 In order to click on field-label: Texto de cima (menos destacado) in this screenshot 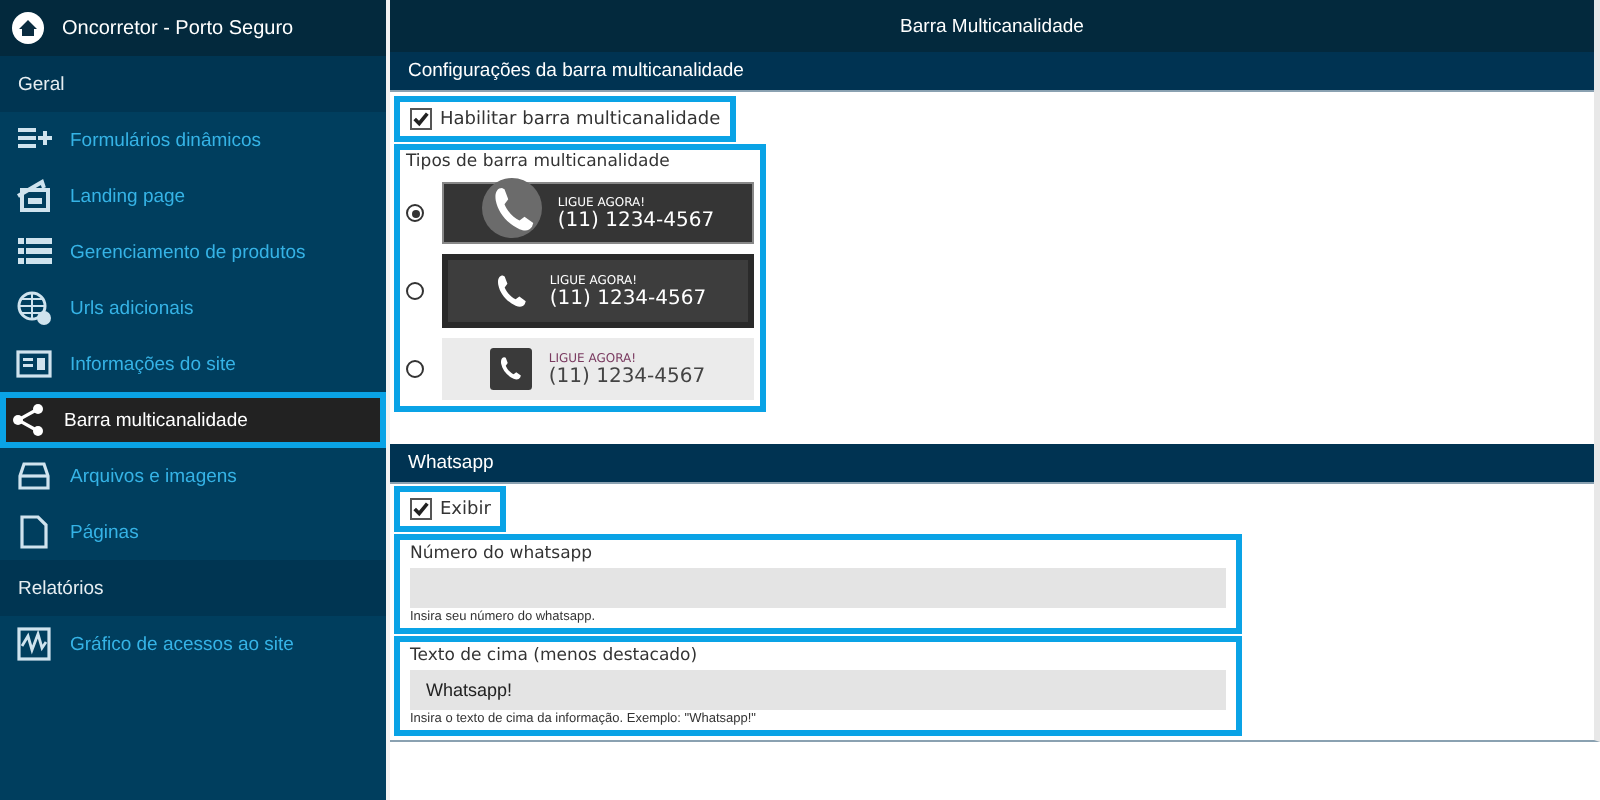, I will do `click(555, 656)`.